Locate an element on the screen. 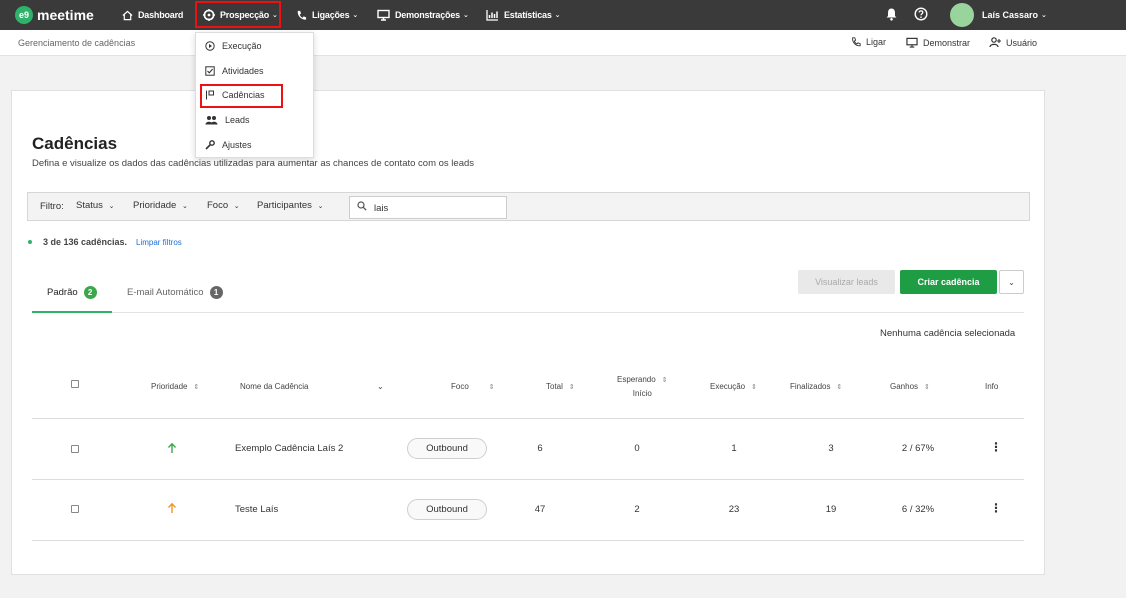  menu-item-leads-label: Leads is located at coordinates (237, 120).